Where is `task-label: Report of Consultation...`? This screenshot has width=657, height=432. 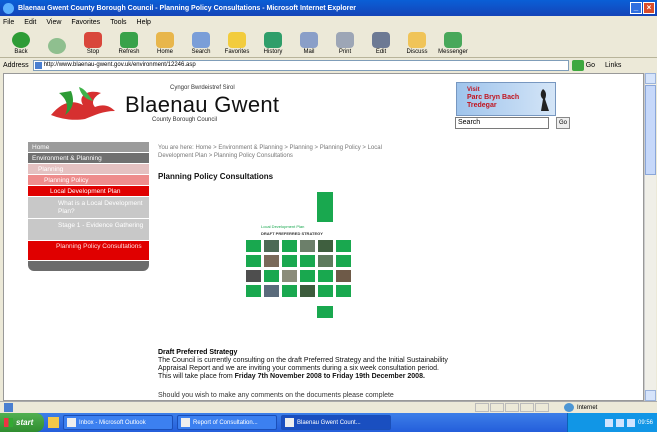
task-label: Report of Consultation... is located at coordinates (225, 422).